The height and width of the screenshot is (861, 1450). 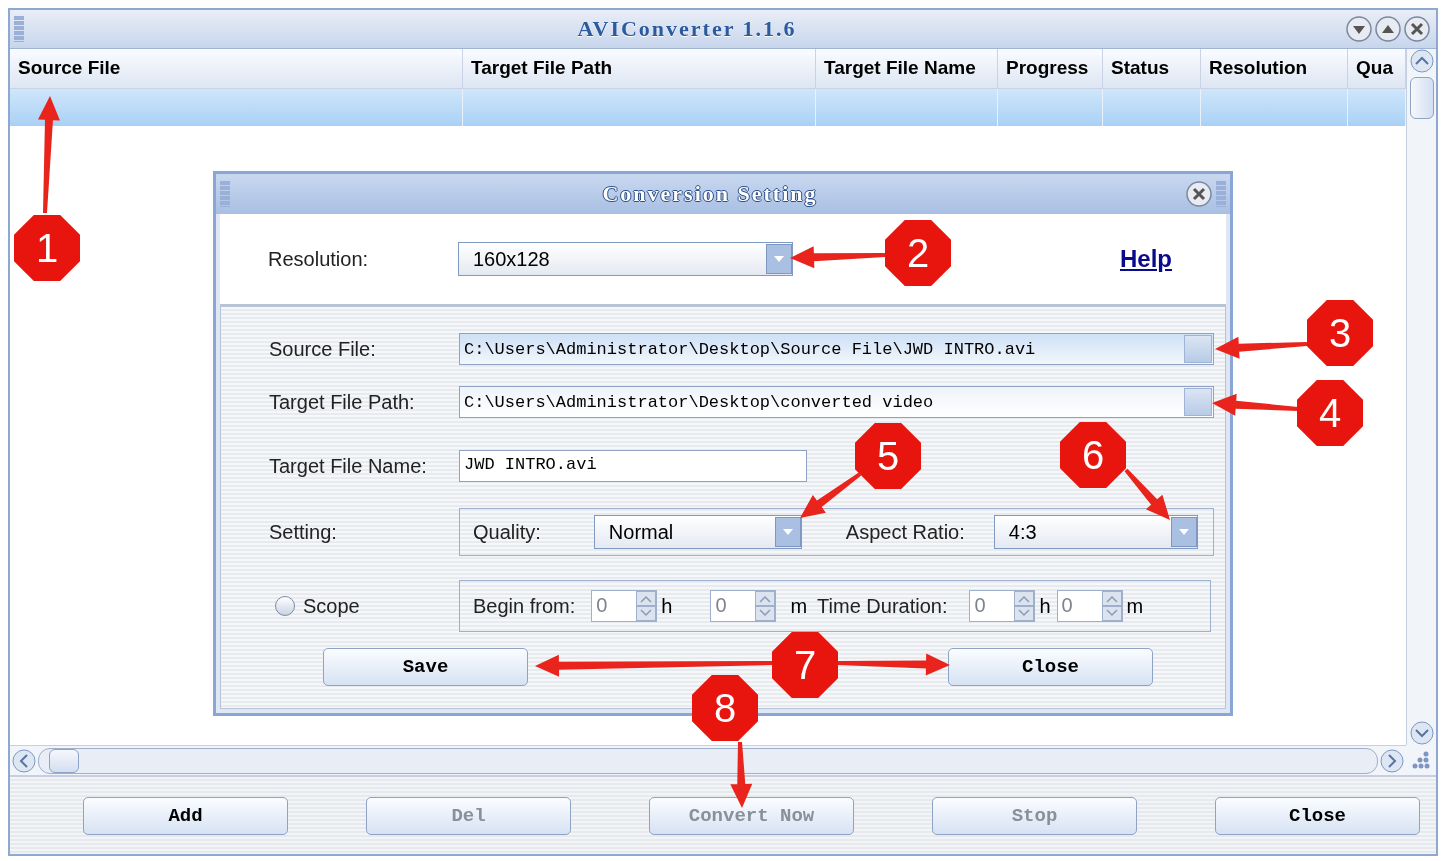 What do you see at coordinates (1421, 733) in the screenshot?
I see `scroll-down-icon` at bounding box center [1421, 733].